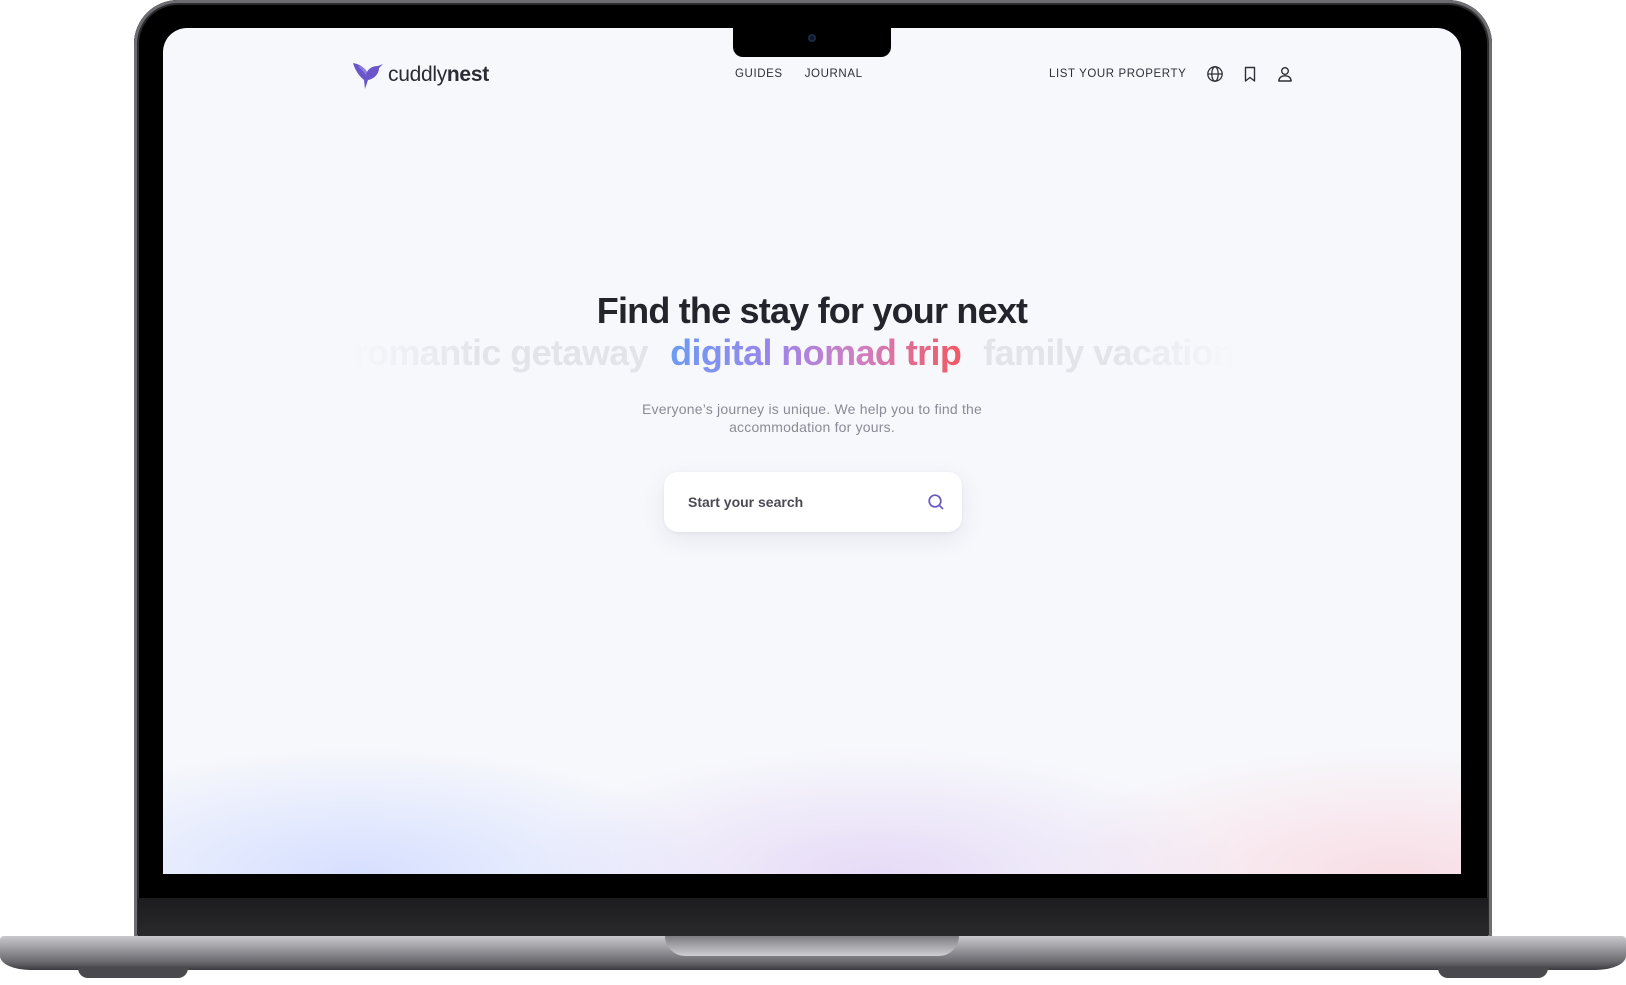 The height and width of the screenshot is (985, 1626). What do you see at coordinates (501, 352) in the screenshot?
I see `rotating-word-previous: romantic getaway` at bounding box center [501, 352].